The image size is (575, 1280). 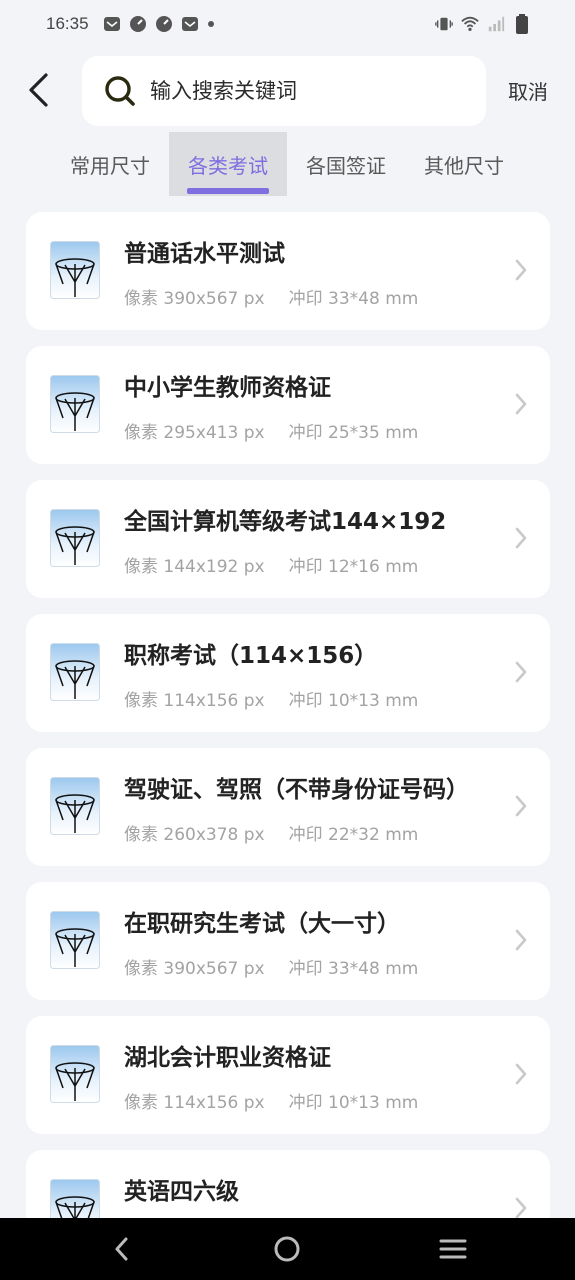 What do you see at coordinates (496, 24) in the screenshot?
I see `signal-icon` at bounding box center [496, 24].